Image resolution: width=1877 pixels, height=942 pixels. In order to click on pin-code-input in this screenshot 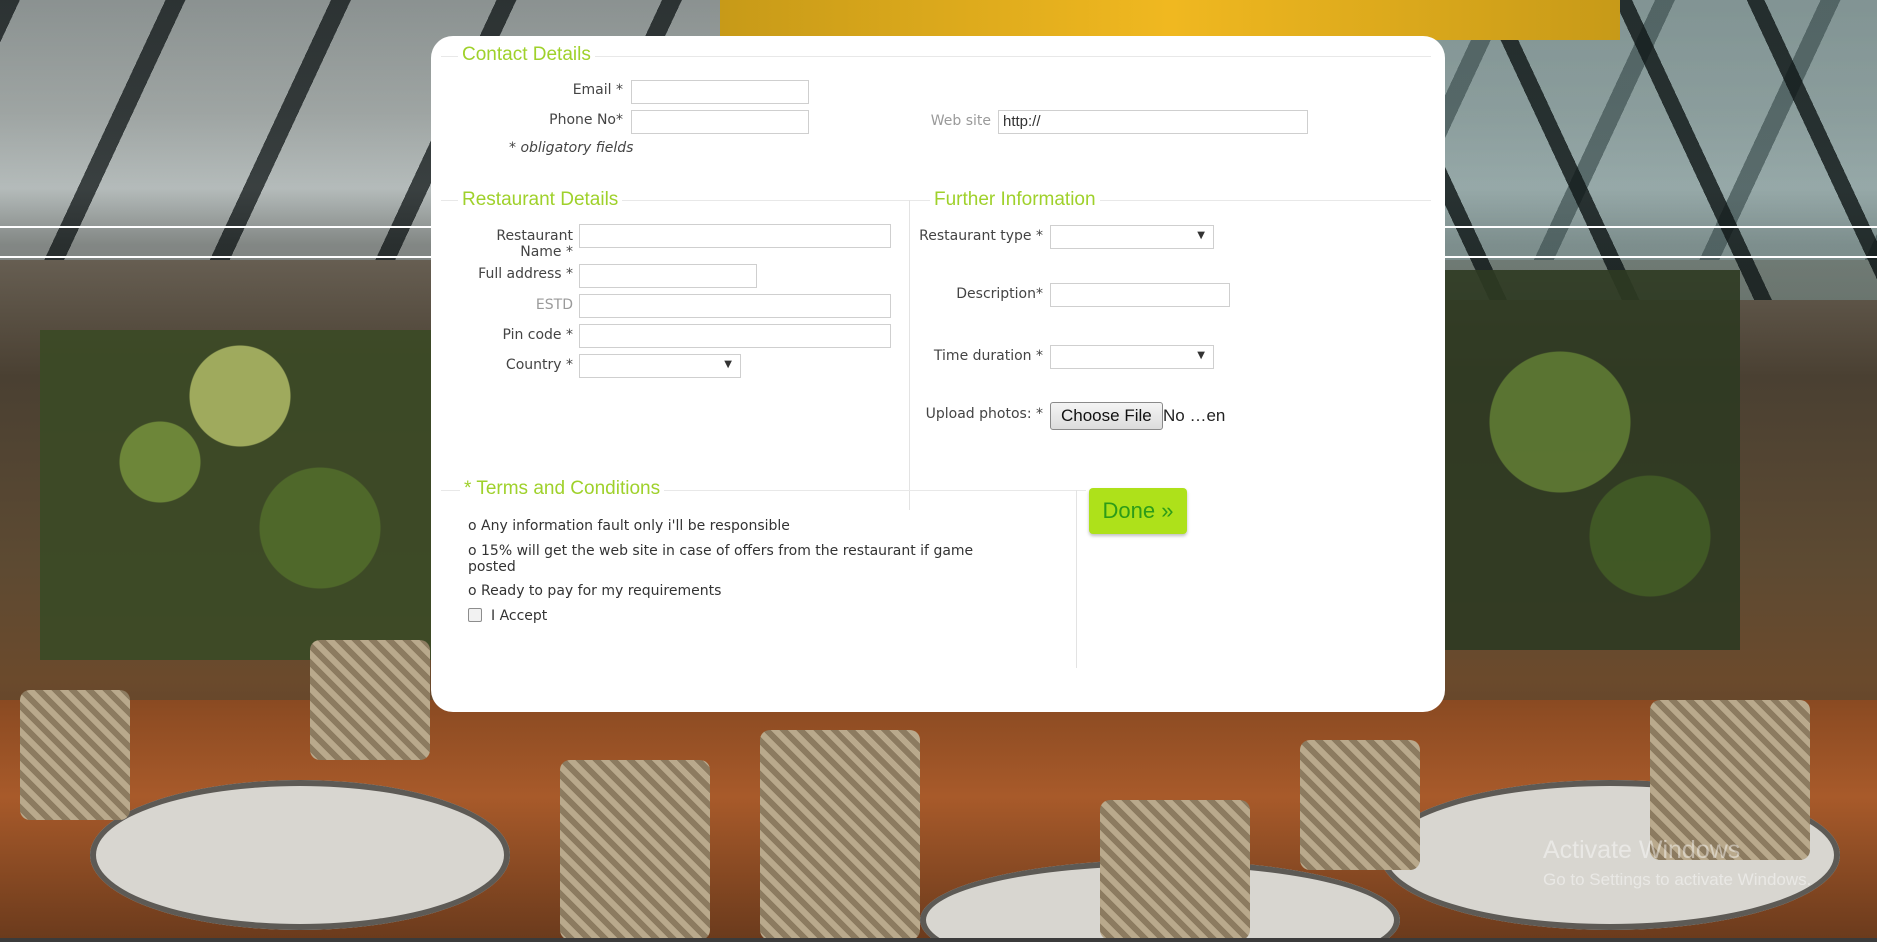, I will do `click(735, 336)`.